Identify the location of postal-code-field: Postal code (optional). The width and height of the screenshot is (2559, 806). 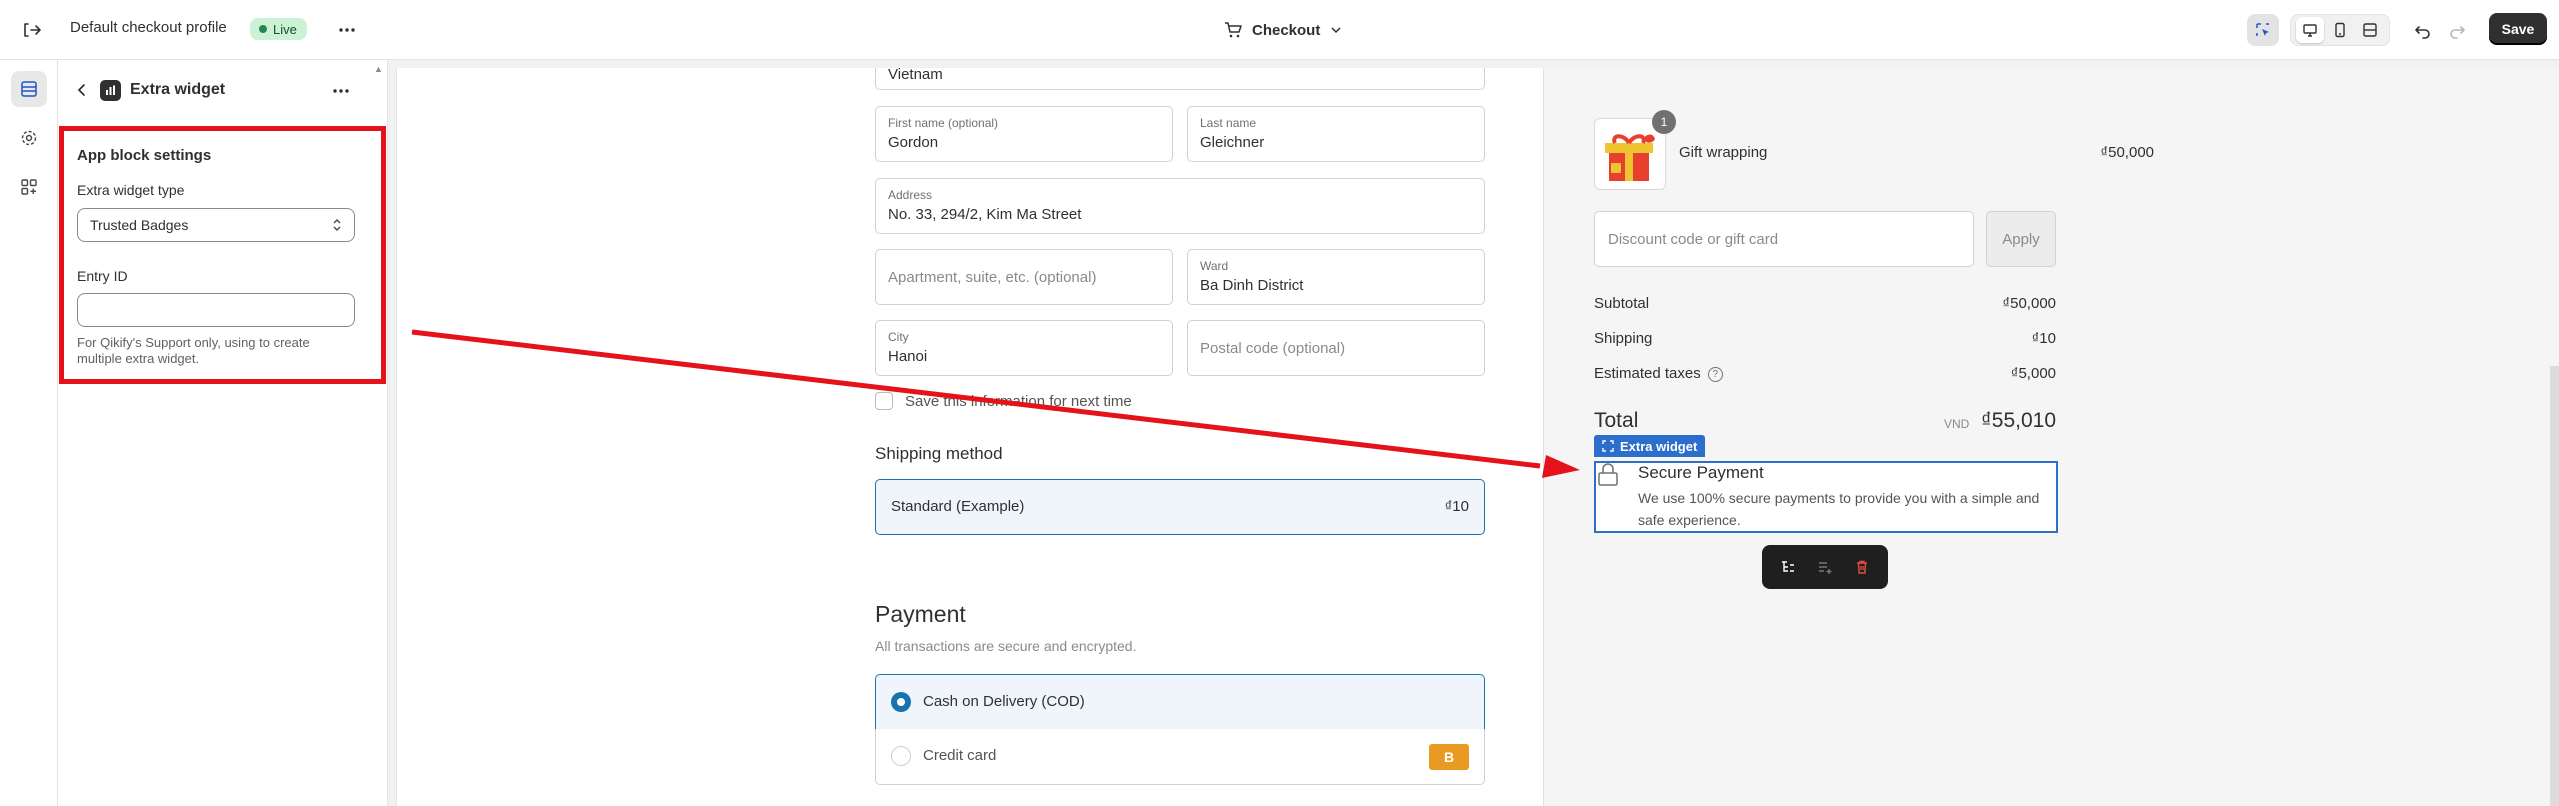
(1336, 348).